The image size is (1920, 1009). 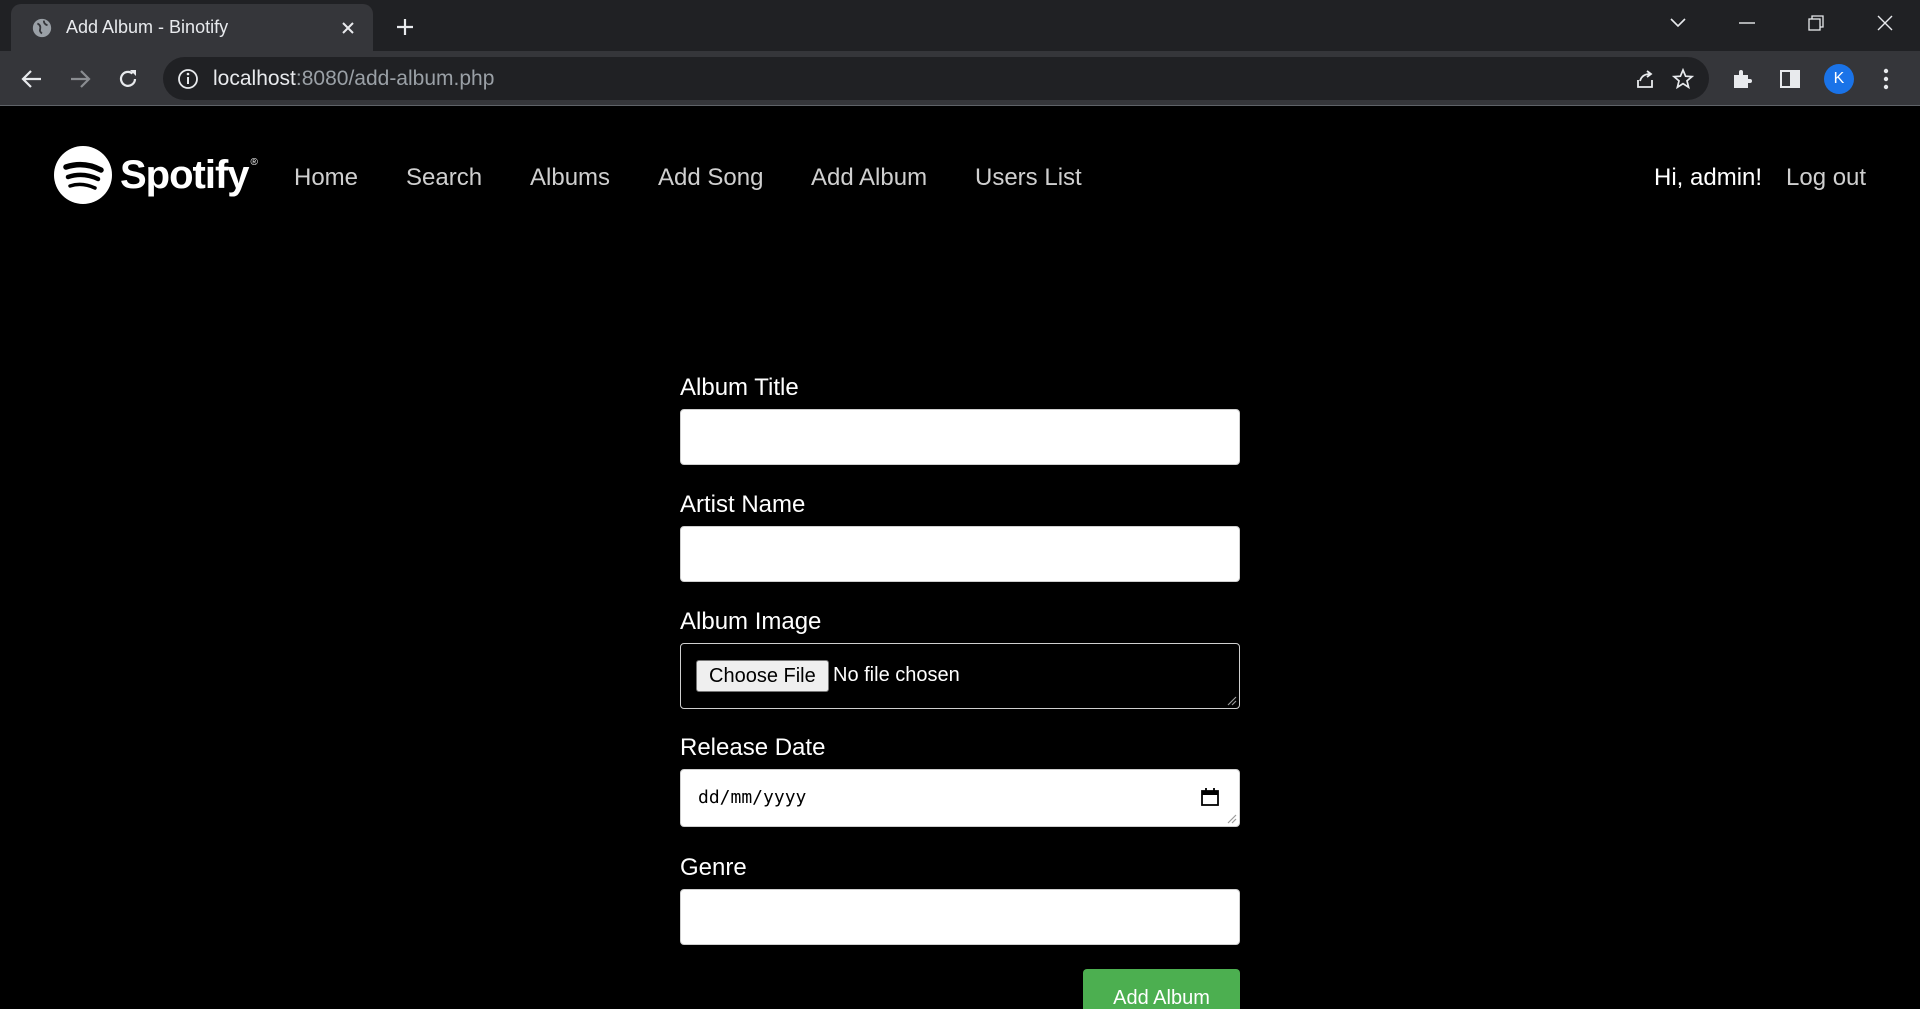 I want to click on forward-arrow-icon, so click(x=80, y=79).